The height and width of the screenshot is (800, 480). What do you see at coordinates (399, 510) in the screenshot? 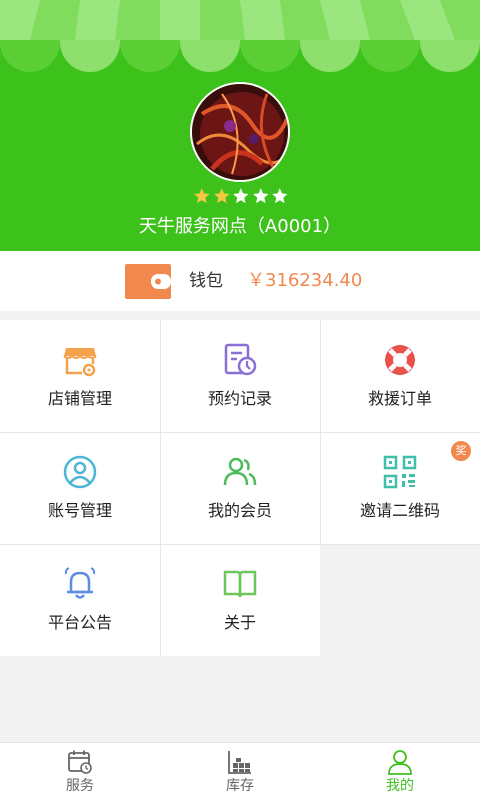
I see `menu-label: 邀请二维码` at bounding box center [399, 510].